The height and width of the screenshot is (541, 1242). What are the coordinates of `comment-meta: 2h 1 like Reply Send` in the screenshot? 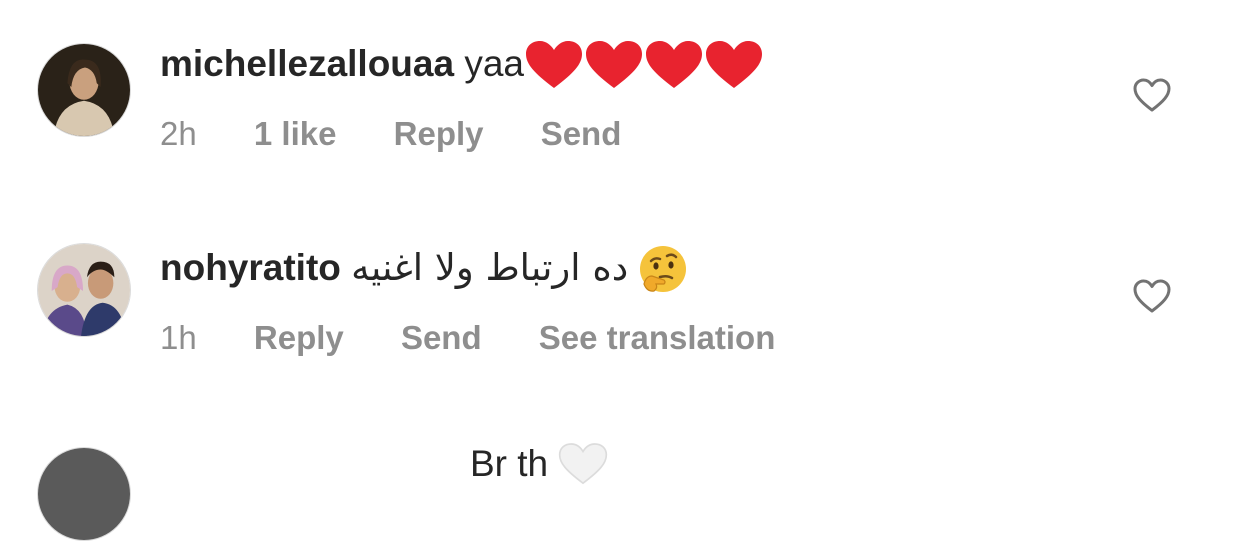 It's located at (414, 134).